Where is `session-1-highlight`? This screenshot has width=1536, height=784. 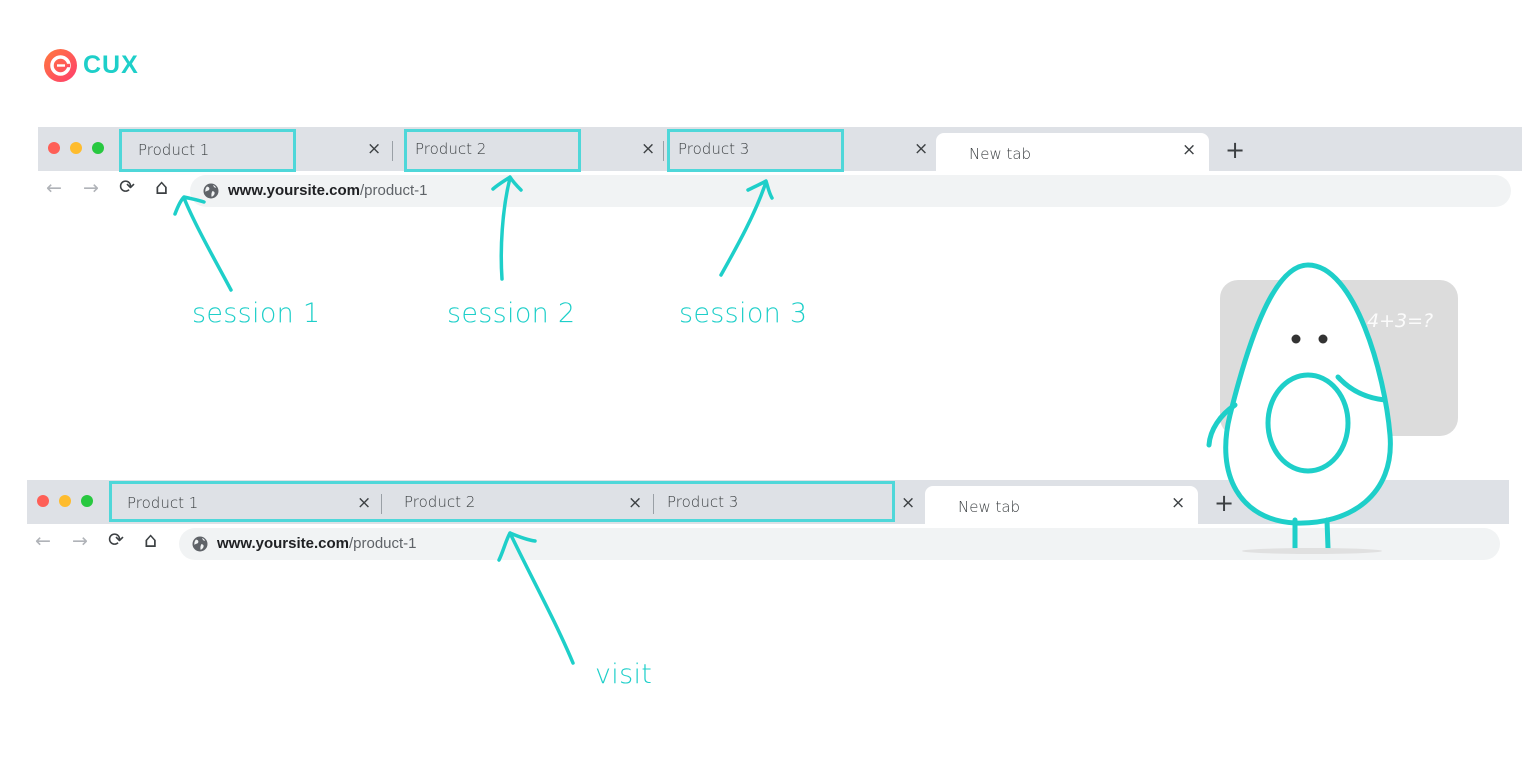 session-1-highlight is located at coordinates (207, 150).